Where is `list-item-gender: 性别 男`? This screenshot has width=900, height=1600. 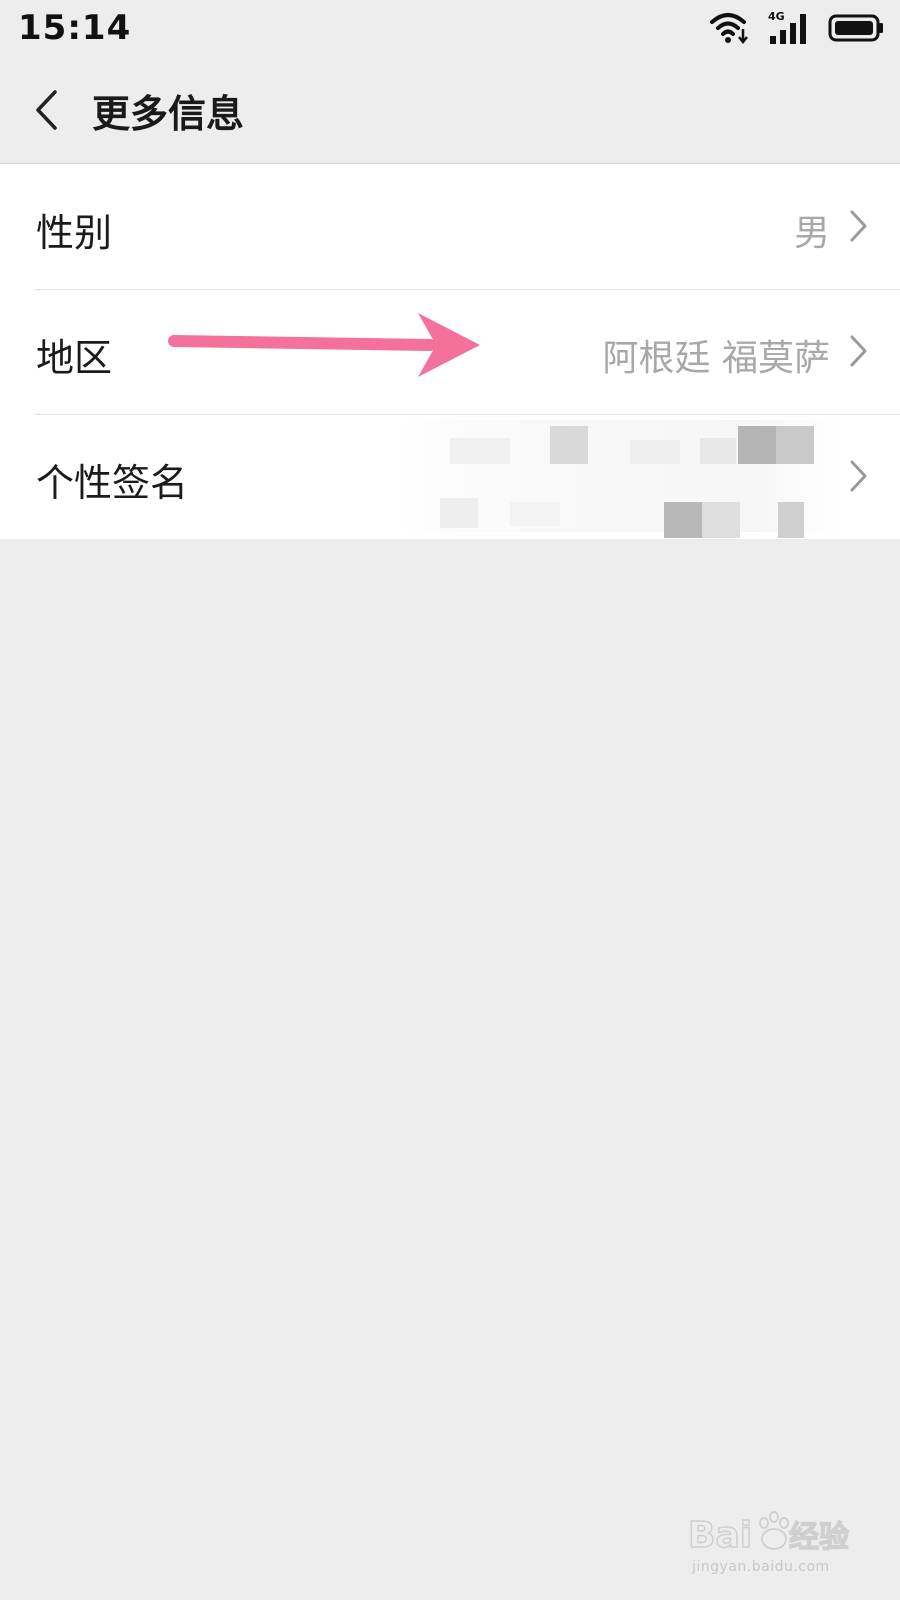 list-item-gender: 性别 男 is located at coordinates (450, 226).